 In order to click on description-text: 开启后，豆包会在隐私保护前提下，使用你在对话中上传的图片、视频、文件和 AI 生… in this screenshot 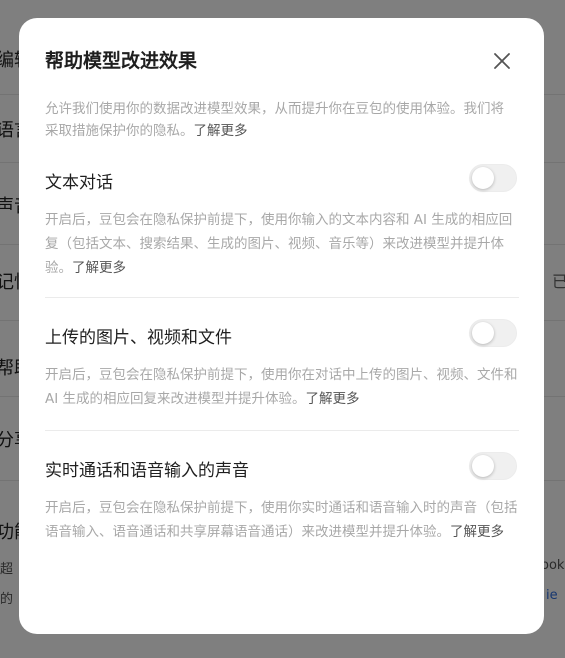, I will do `click(281, 387)`.